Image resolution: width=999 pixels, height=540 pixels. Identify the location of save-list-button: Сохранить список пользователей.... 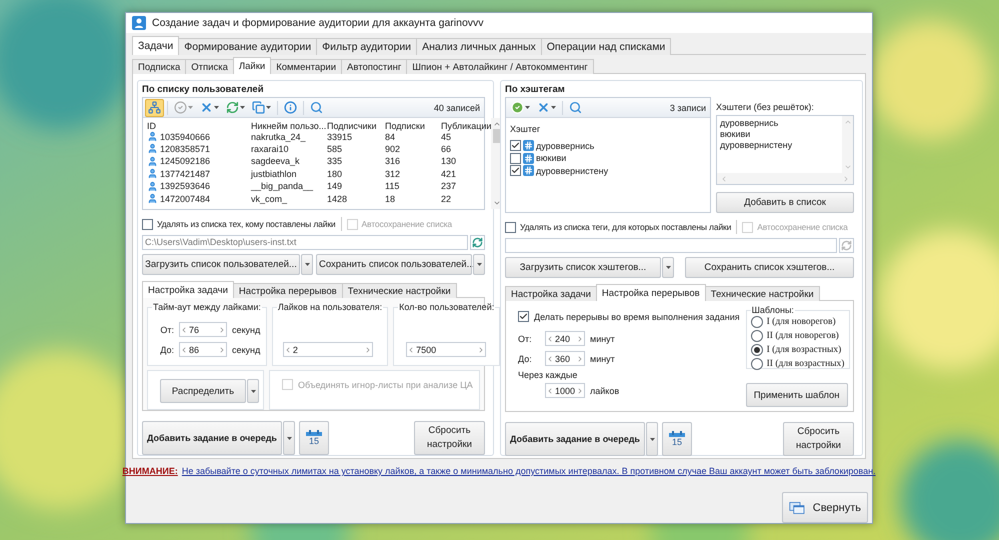
(394, 264).